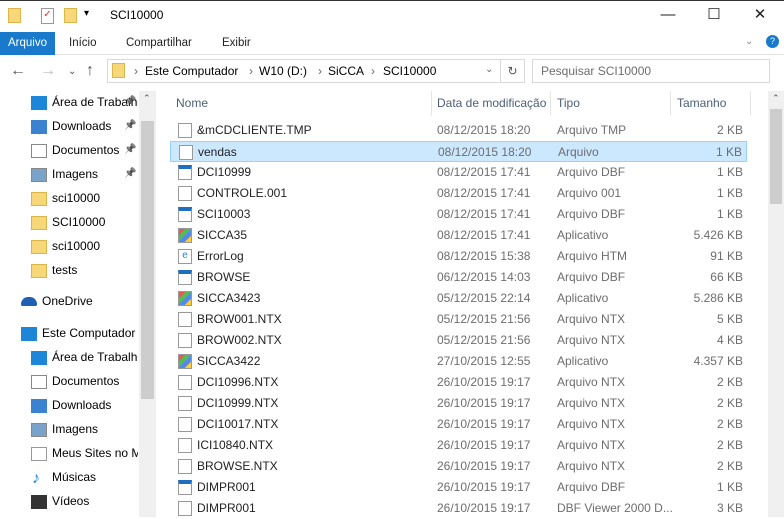 The height and width of the screenshot is (519, 784). Describe the element at coordinates (484, 277) in the screenshot. I see `file-date: 06/12/2015 14:03` at that location.